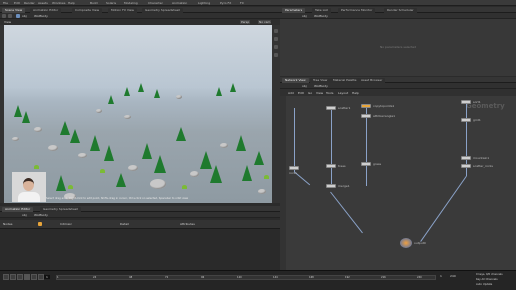  I want to click on presenter-shirt, so click(29, 197).